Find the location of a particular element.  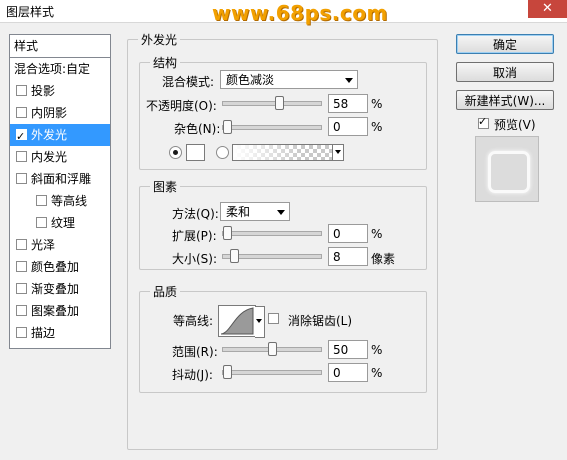

technique-select: 柔和 is located at coordinates (255, 211).